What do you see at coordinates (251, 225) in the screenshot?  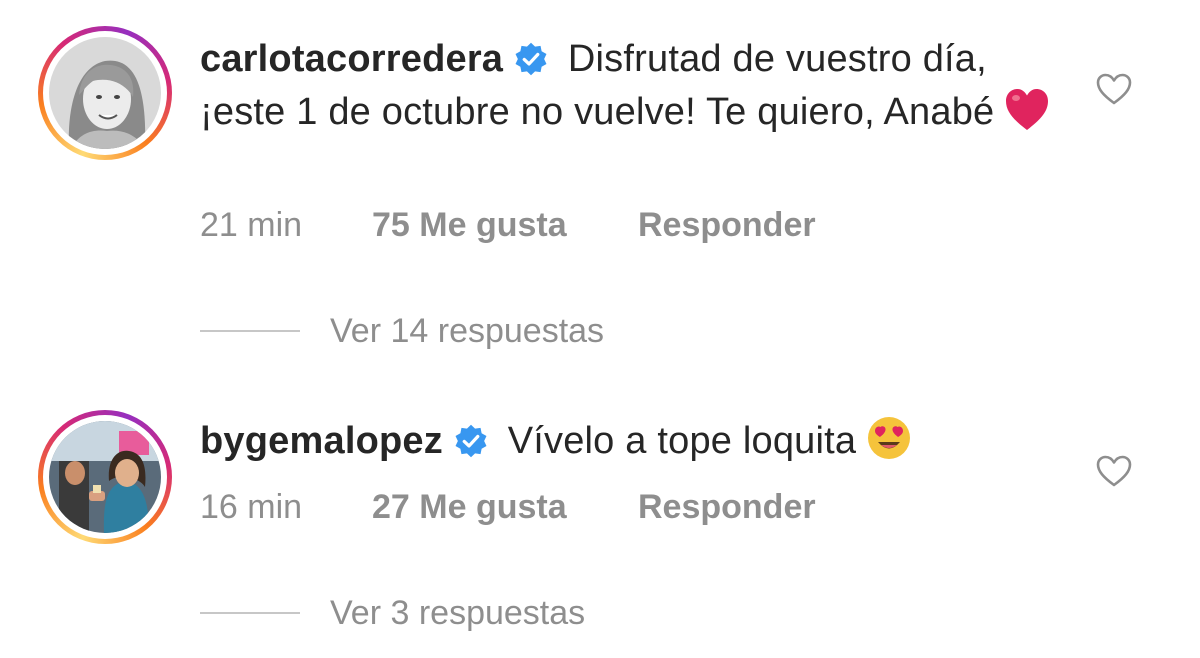 I see `timestamp: 21 min` at bounding box center [251, 225].